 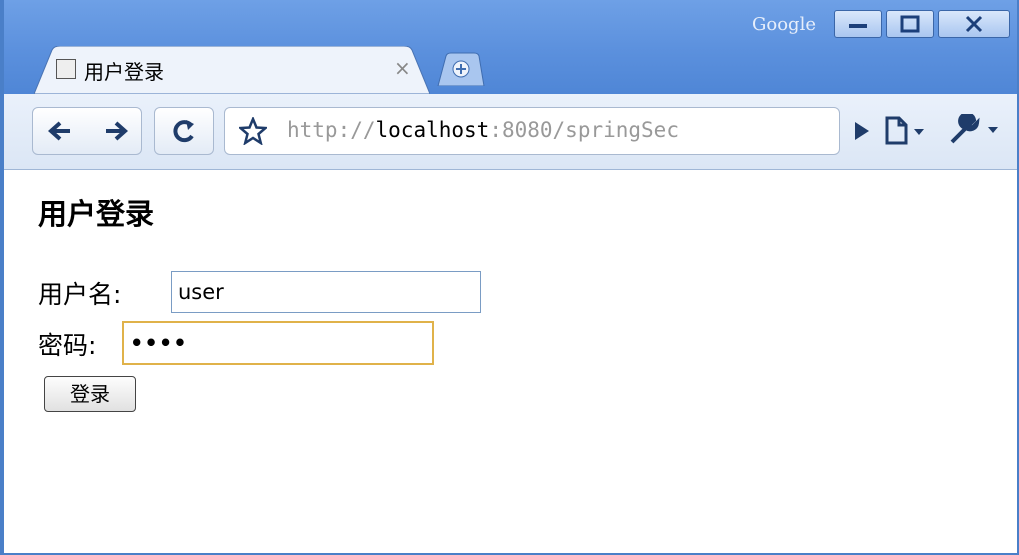 What do you see at coordinates (67, 345) in the screenshot?
I see `password-label: 密码:` at bounding box center [67, 345].